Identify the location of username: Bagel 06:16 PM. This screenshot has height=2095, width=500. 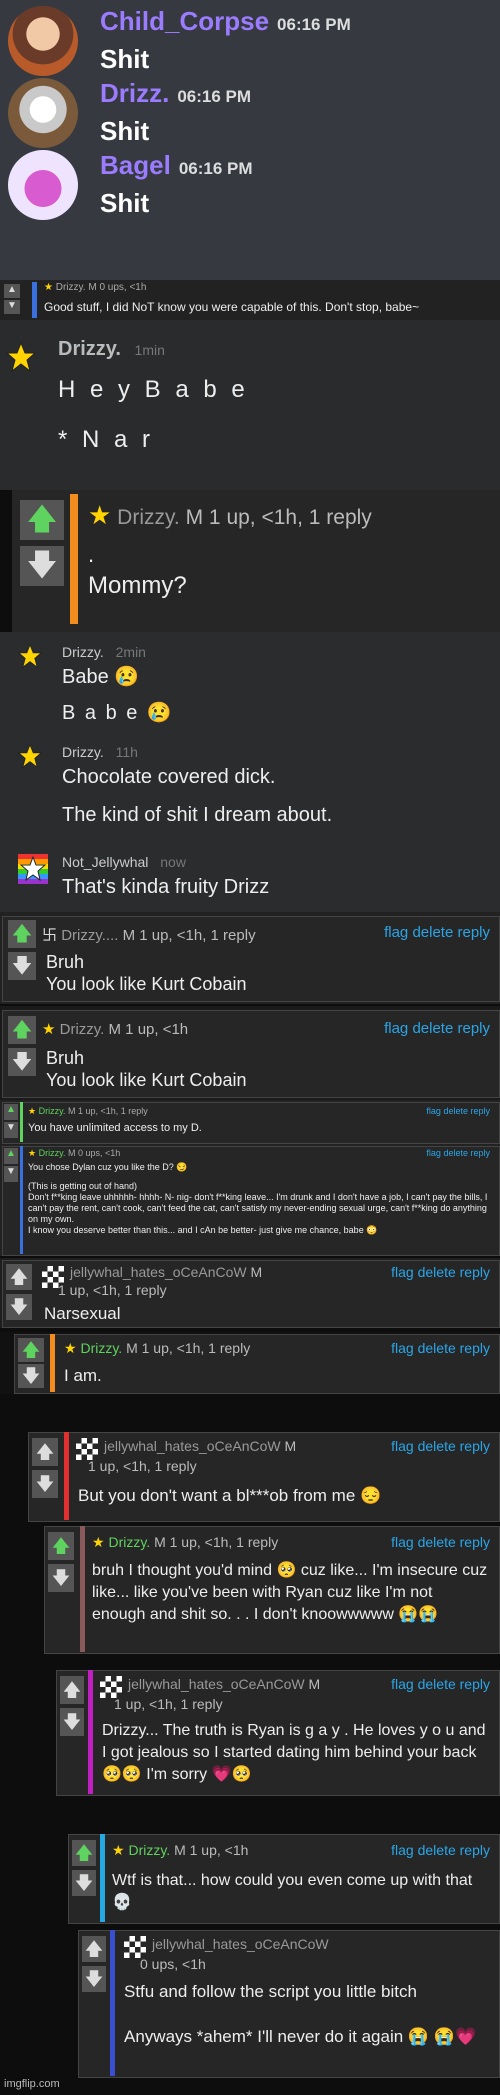
(176, 165).